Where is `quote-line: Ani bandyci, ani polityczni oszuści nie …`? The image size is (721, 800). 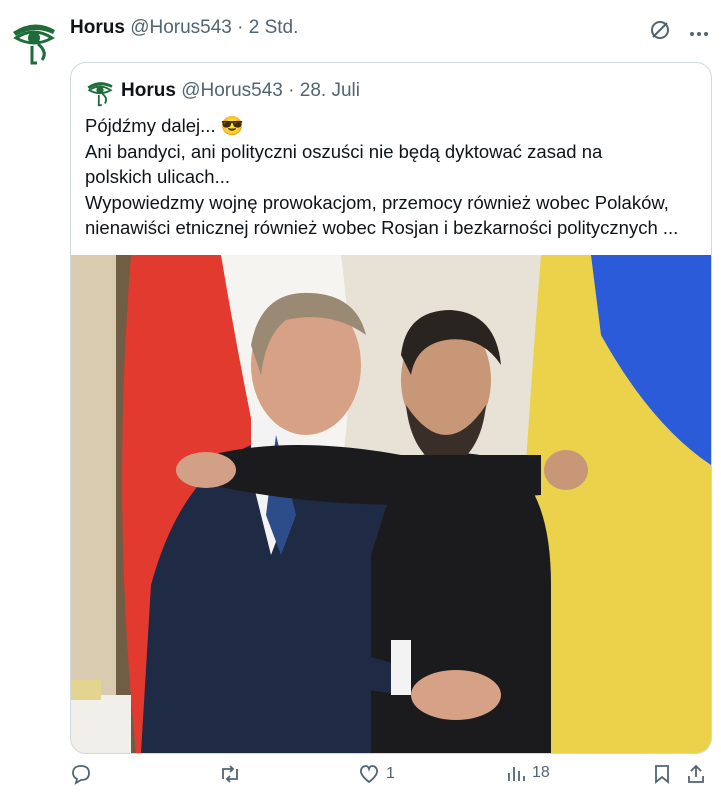
quote-line: Ani bandyci, ani polityczni oszuści nie … is located at coordinates (344, 151).